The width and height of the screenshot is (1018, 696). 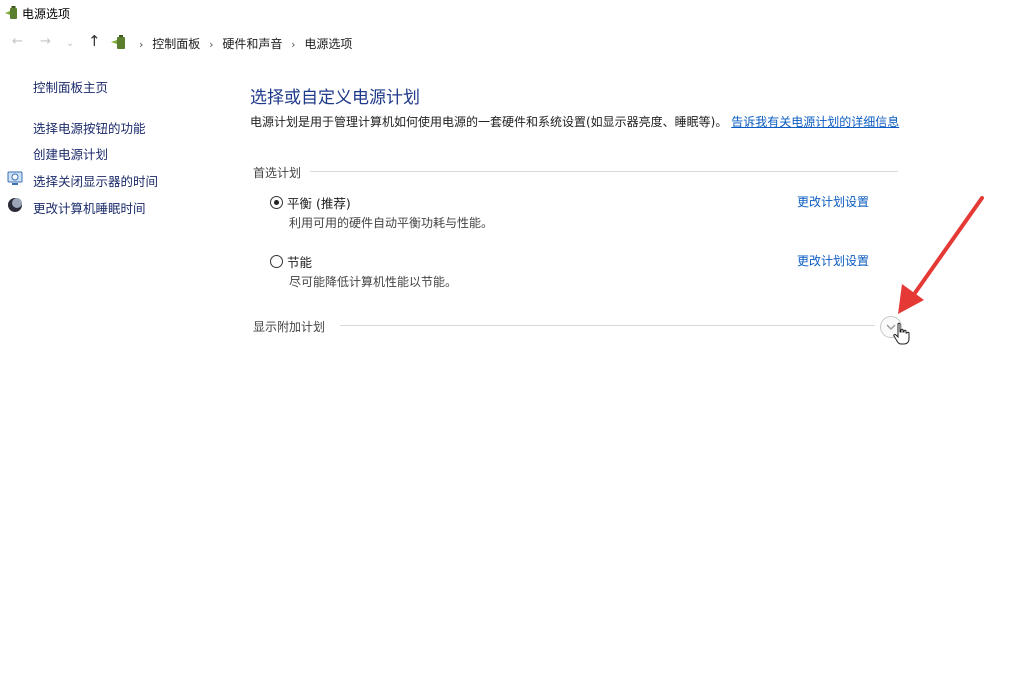 What do you see at coordinates (70, 153) in the screenshot?
I see `sidebar-link-create-plan: 创建电源计划` at bounding box center [70, 153].